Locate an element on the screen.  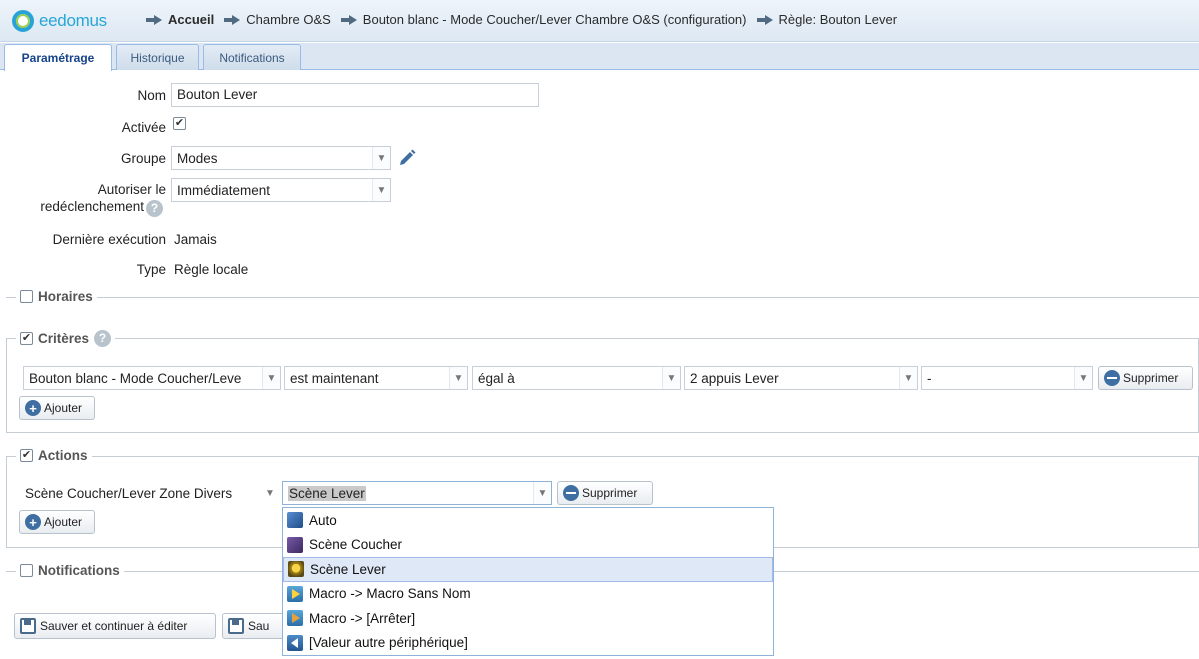
criteres-add-button: + Ajouter is located at coordinates (57, 408).